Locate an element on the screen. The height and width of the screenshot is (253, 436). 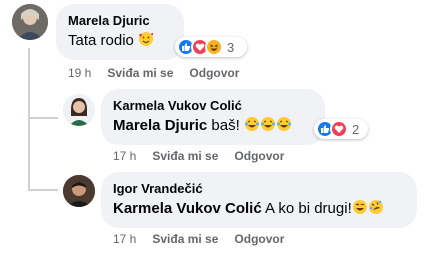
rolling-laughing-emoji-icon is located at coordinates (375, 207).